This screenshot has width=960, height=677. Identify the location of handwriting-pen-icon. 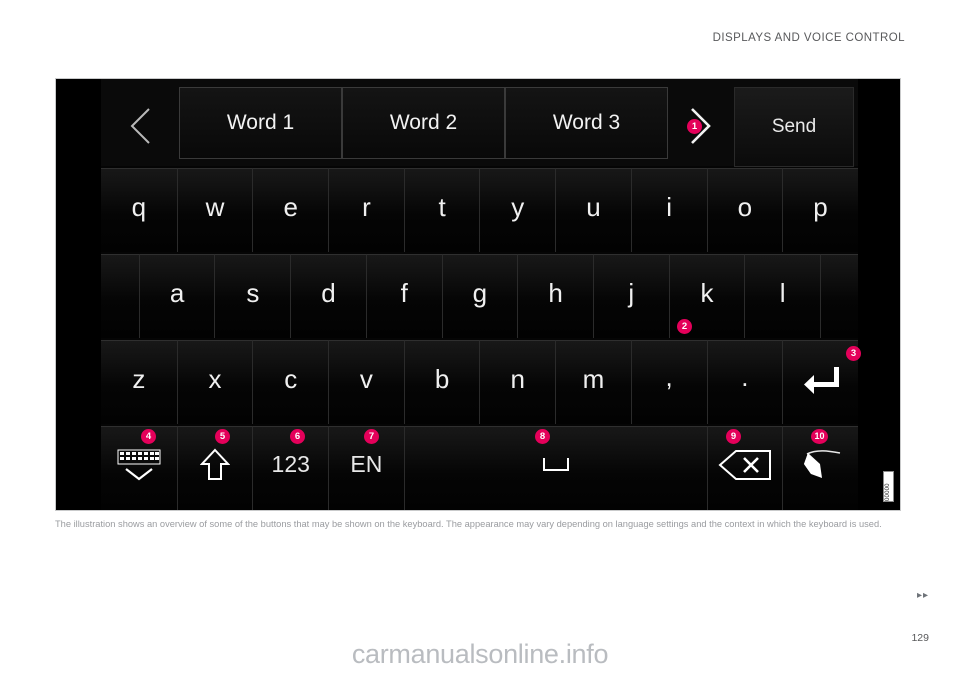
(821, 463).